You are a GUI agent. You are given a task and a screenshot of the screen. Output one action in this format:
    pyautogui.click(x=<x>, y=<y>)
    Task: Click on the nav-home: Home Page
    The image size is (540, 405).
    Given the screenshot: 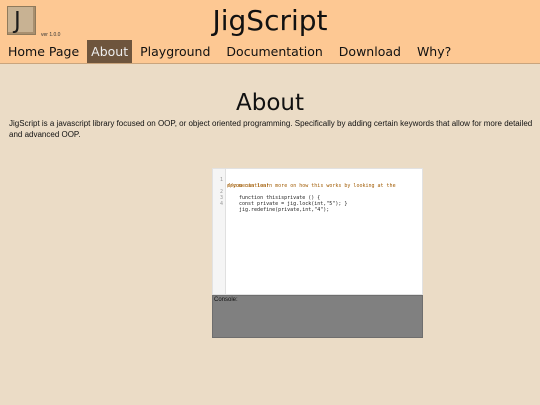 What is the action you would take?
    pyautogui.click(x=43, y=51)
    